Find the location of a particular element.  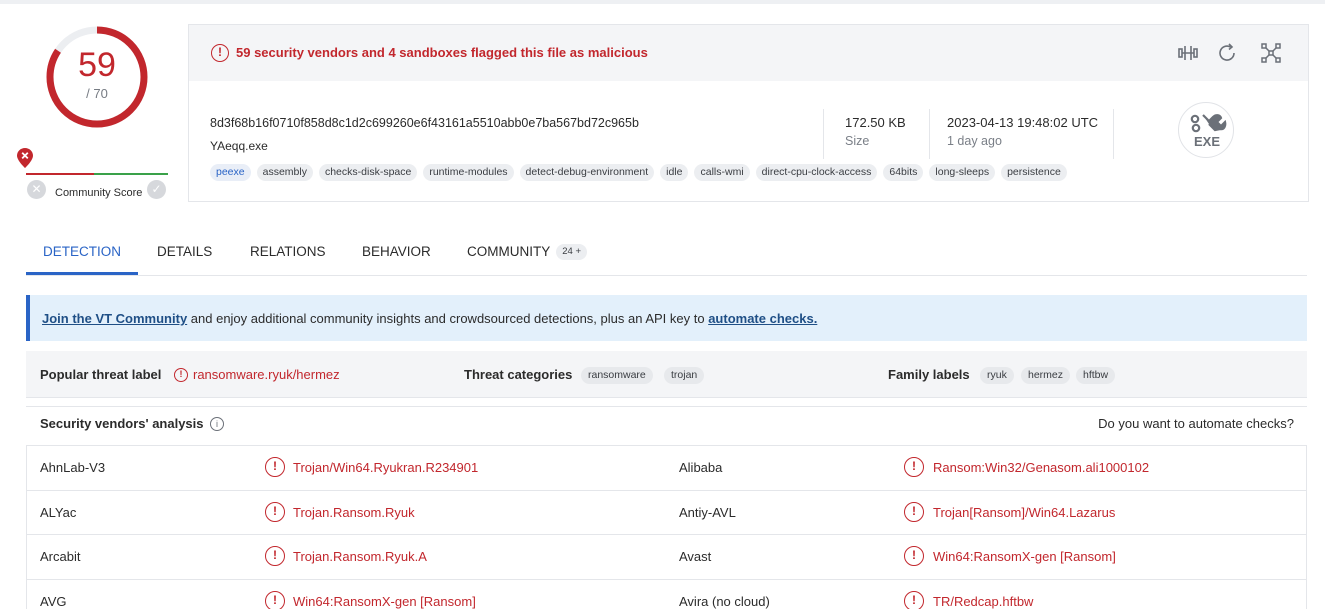

info-icon: i is located at coordinates (217, 424).